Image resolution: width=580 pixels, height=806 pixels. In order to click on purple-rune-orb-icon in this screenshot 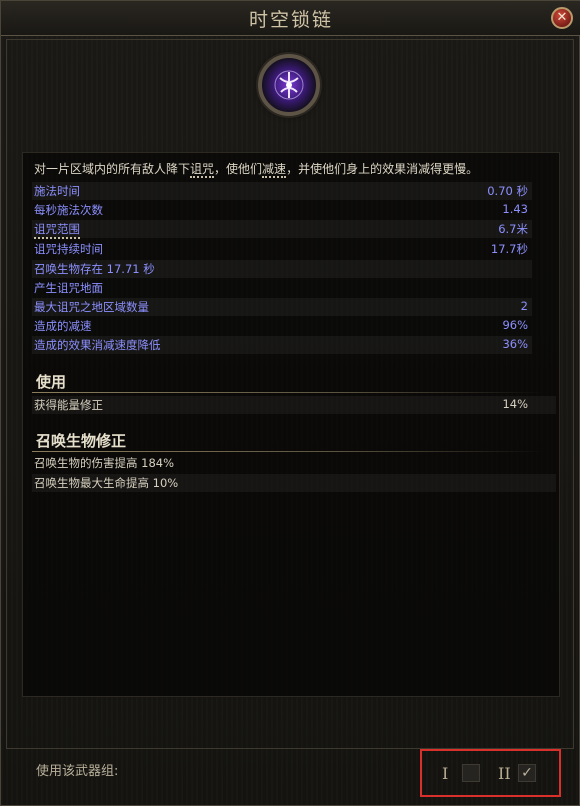, I will do `click(289, 85)`.